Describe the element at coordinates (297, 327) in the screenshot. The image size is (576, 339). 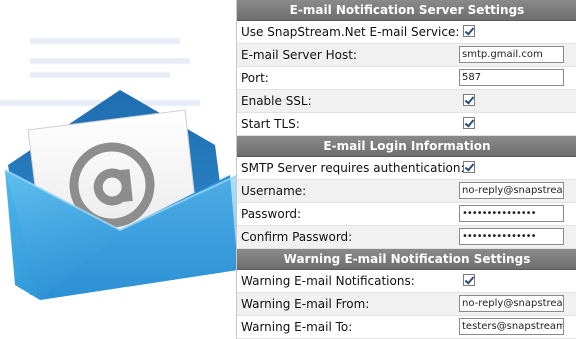
I see `row-label: Warning E-mail To:` at that location.